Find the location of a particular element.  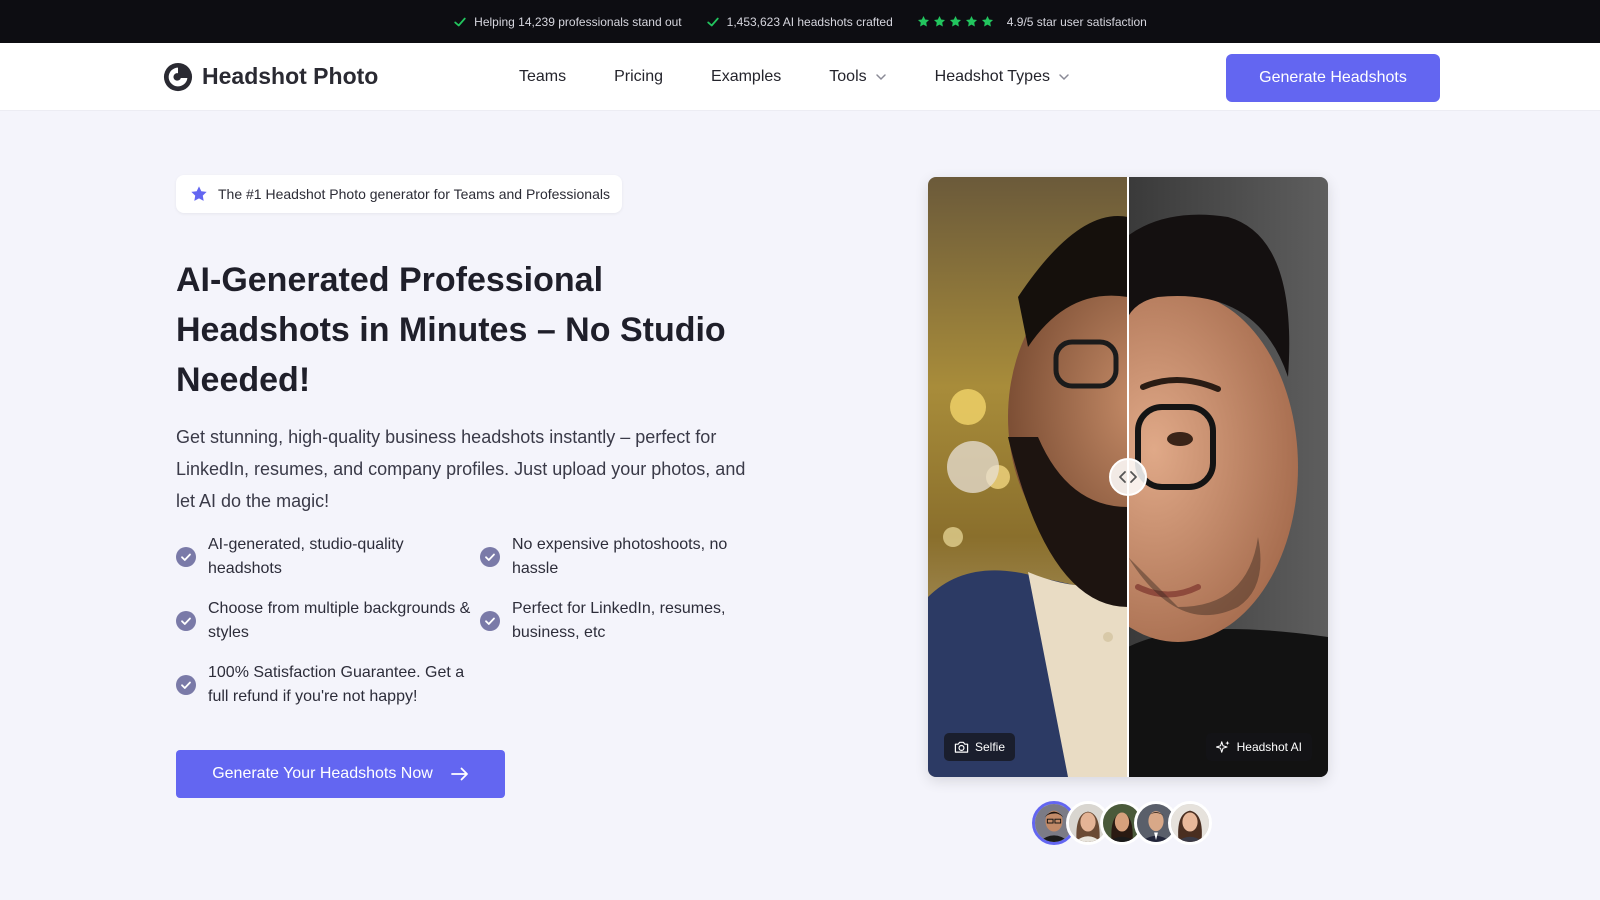

nav-item-tools: Tools is located at coordinates (857, 77).